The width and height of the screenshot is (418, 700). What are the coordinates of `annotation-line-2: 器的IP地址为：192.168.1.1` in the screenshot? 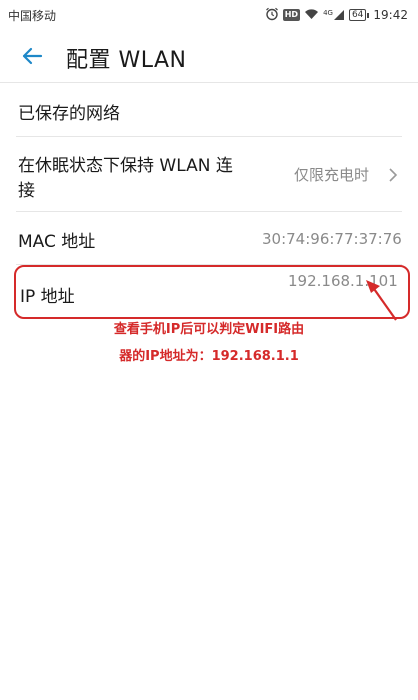 It's located at (209, 356).